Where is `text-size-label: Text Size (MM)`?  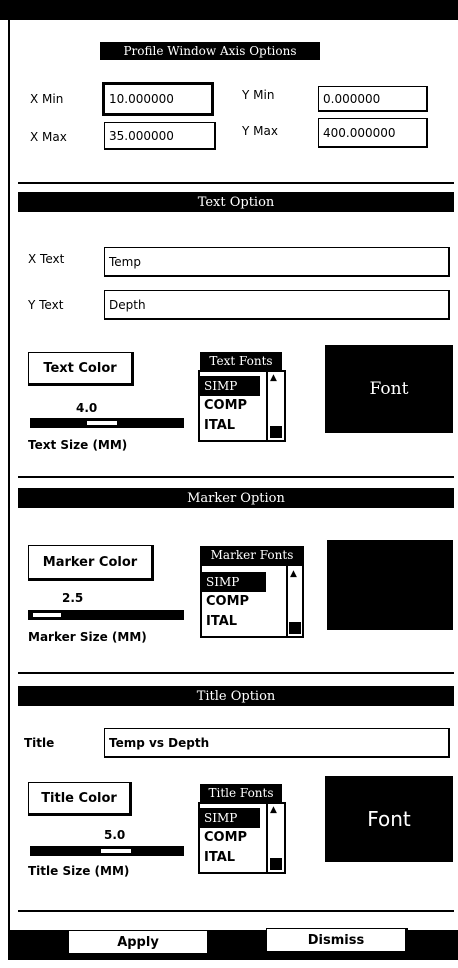 text-size-label: Text Size (MM) is located at coordinates (78, 445).